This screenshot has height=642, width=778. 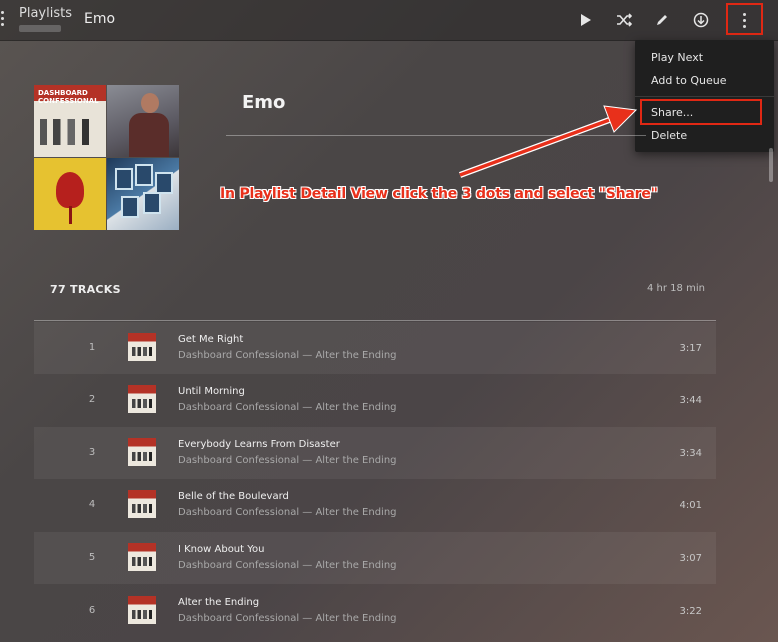 I want to click on track-duration: 3:07, so click(x=690, y=558).